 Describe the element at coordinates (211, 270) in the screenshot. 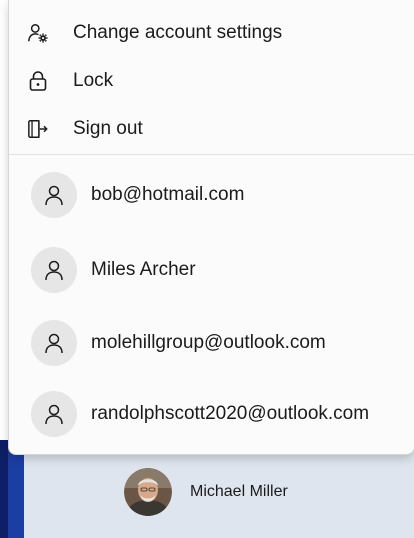

I see `account-item-miles-archer: Miles Archer` at that location.